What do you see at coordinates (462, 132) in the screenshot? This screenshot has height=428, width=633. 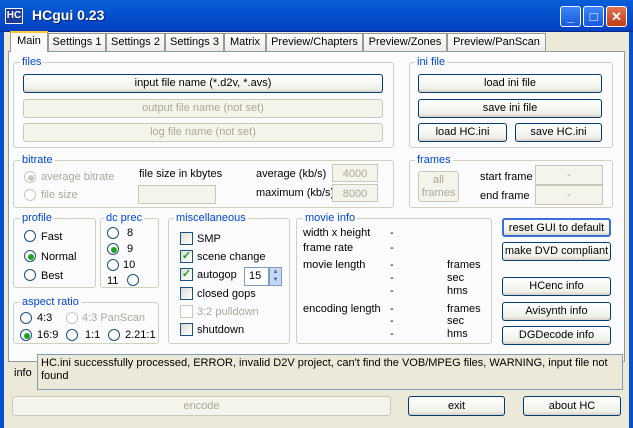 I see `load-hc-ini-button: load HC.ini` at bounding box center [462, 132].